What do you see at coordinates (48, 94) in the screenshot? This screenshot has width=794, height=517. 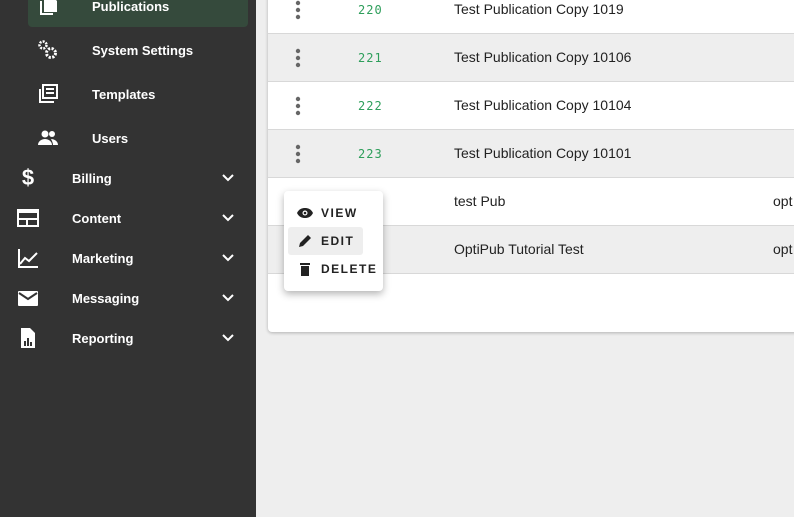 I see `newspaper-icon` at bounding box center [48, 94].